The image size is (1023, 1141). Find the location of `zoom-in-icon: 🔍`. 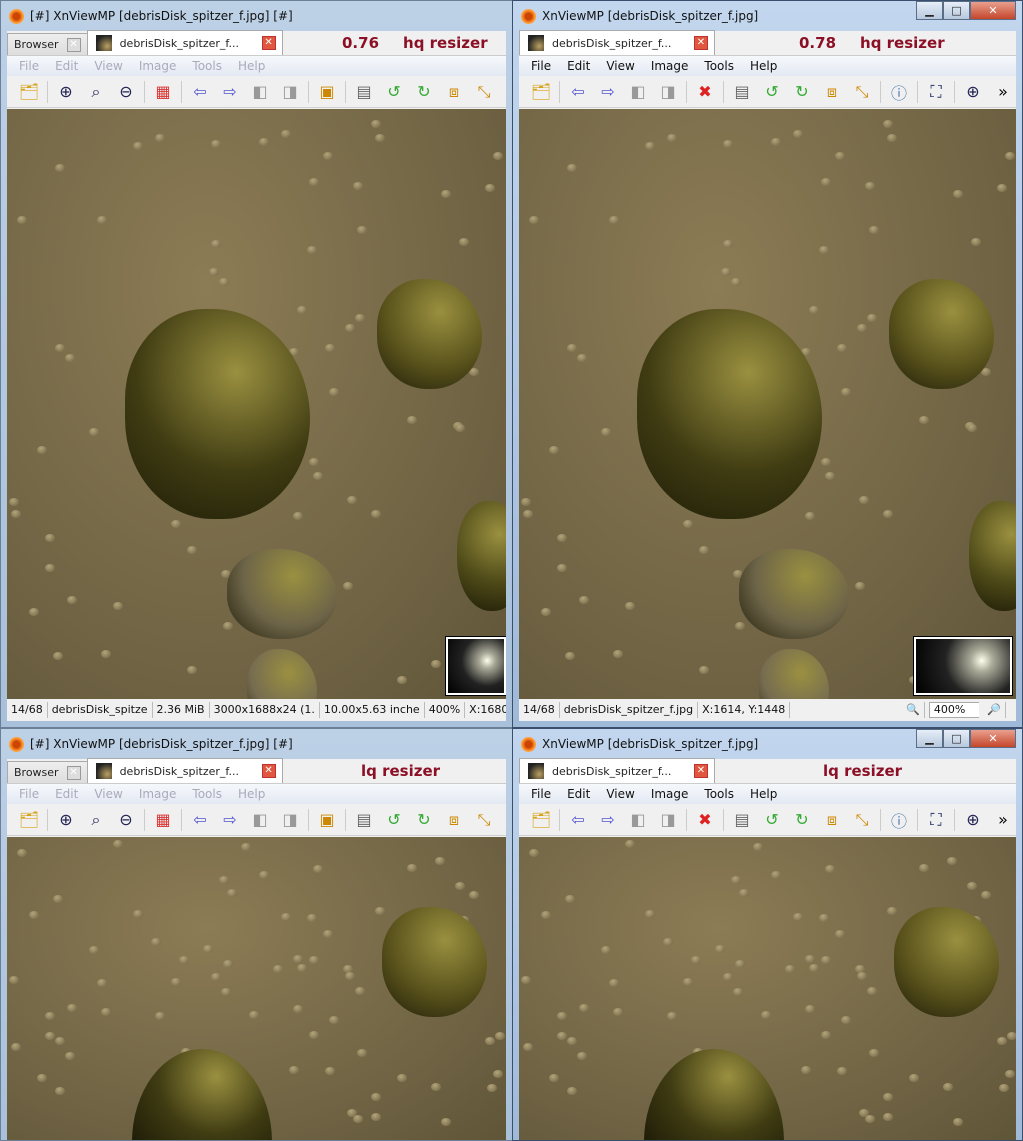

zoom-in-icon: 🔍 is located at coordinates (913, 710).